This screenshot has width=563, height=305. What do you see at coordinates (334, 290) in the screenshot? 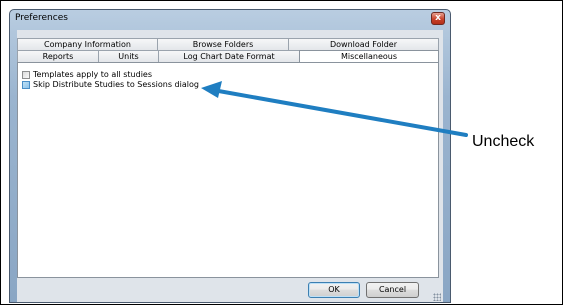
I see `ok-button: OK` at bounding box center [334, 290].